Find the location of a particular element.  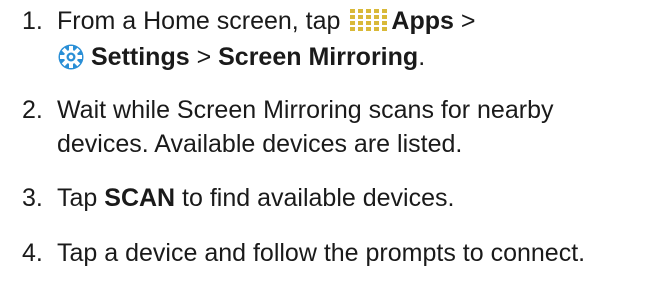

step-text: Tap is located at coordinates (81, 198).